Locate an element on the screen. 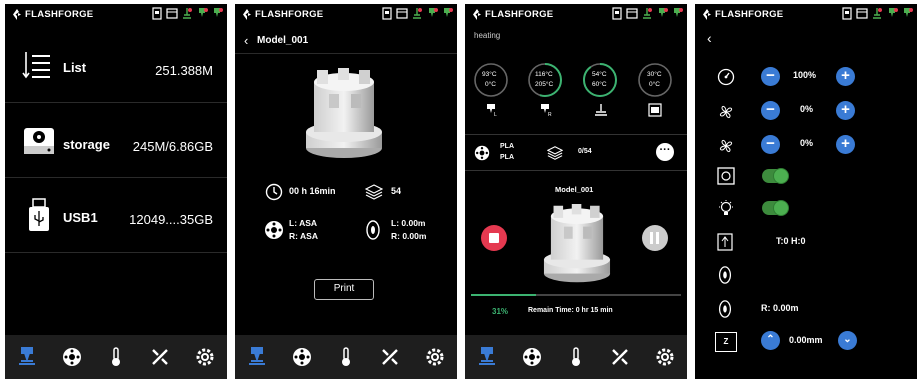 The image size is (919, 381). gear-icon is located at coordinates (665, 357).